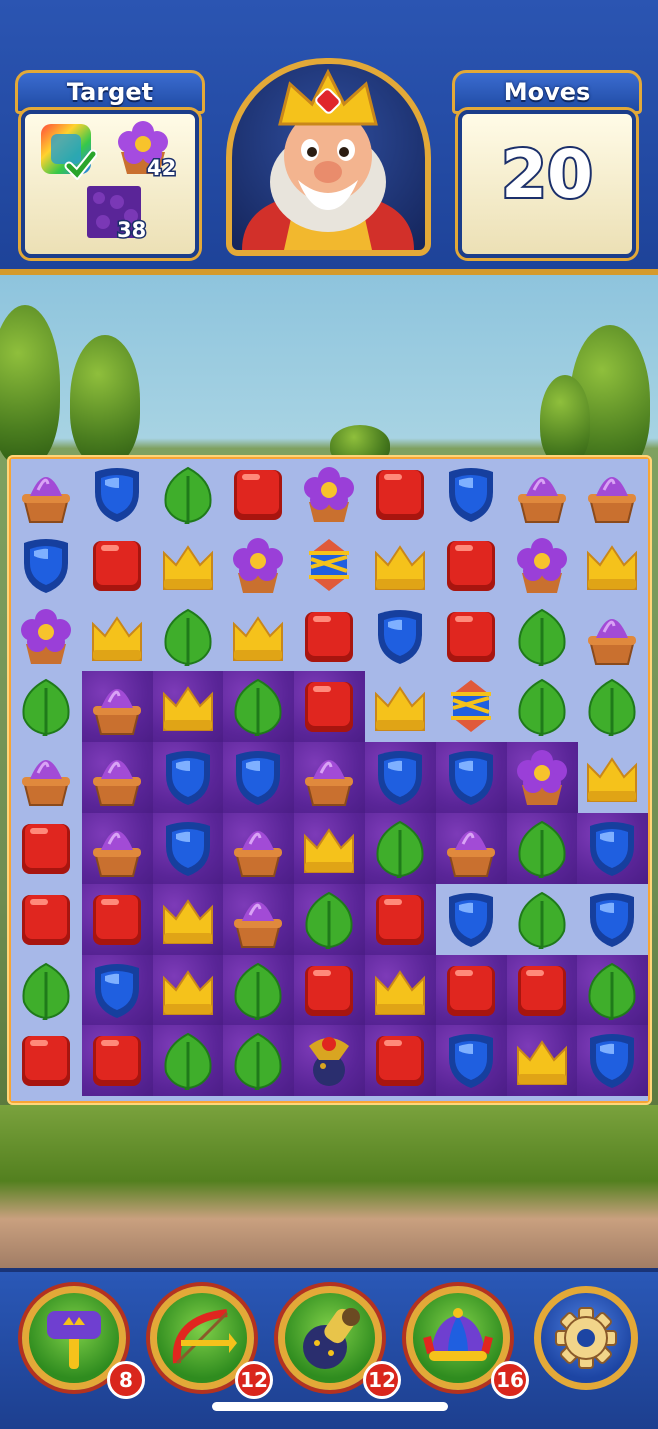 This screenshot has width=658, height=1429. I want to click on jester-hat-icon, so click(458, 1334).